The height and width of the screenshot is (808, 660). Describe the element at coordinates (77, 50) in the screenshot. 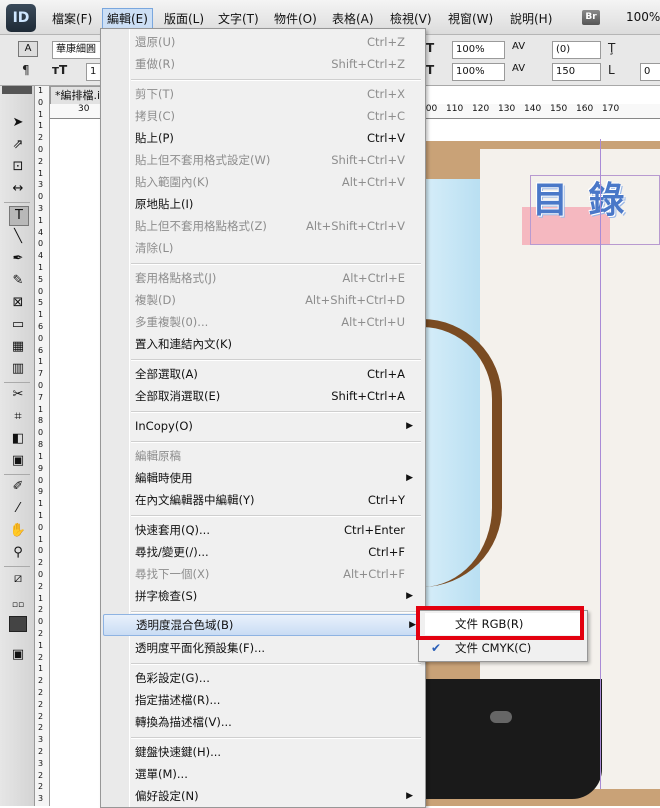

I see `font-family-field: 華康細圓` at that location.